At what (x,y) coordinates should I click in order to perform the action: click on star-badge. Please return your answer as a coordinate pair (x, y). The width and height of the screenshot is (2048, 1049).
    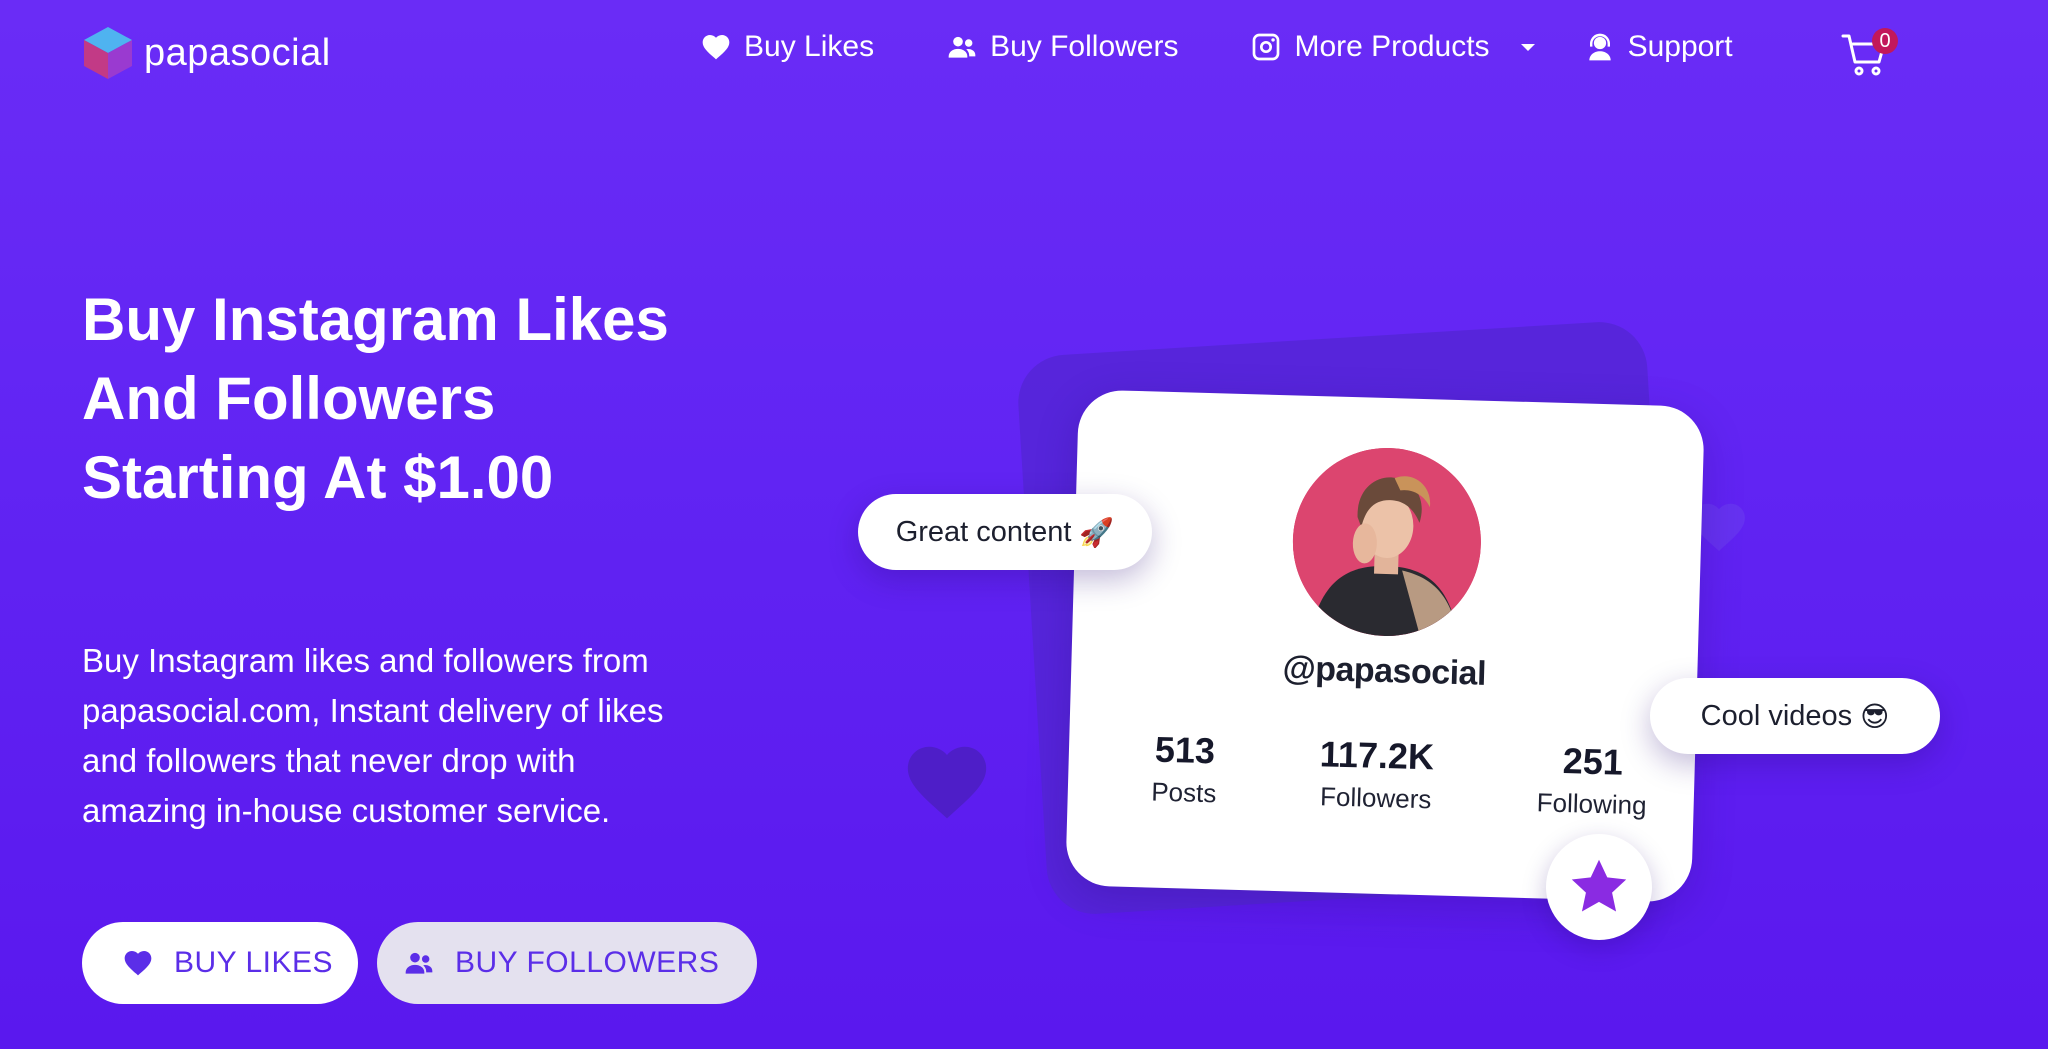
    Looking at the image, I should click on (1599, 887).